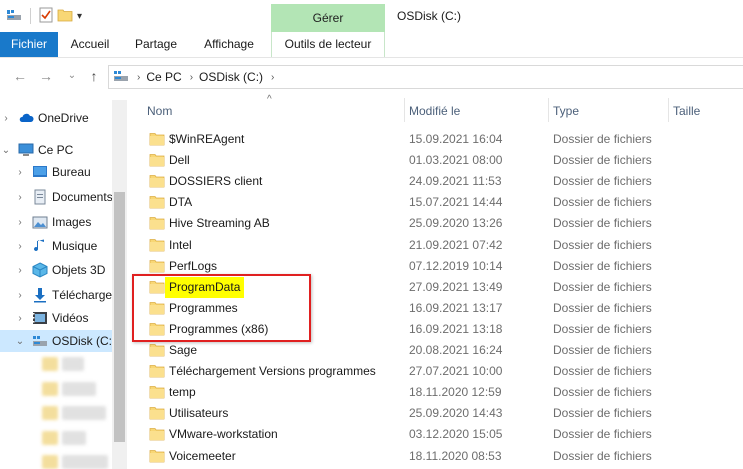 The height and width of the screenshot is (469, 743). Describe the element at coordinates (56, 341) in the screenshot. I see `nav-item-osdisk: ⌄ OSDisk (C:)` at that location.